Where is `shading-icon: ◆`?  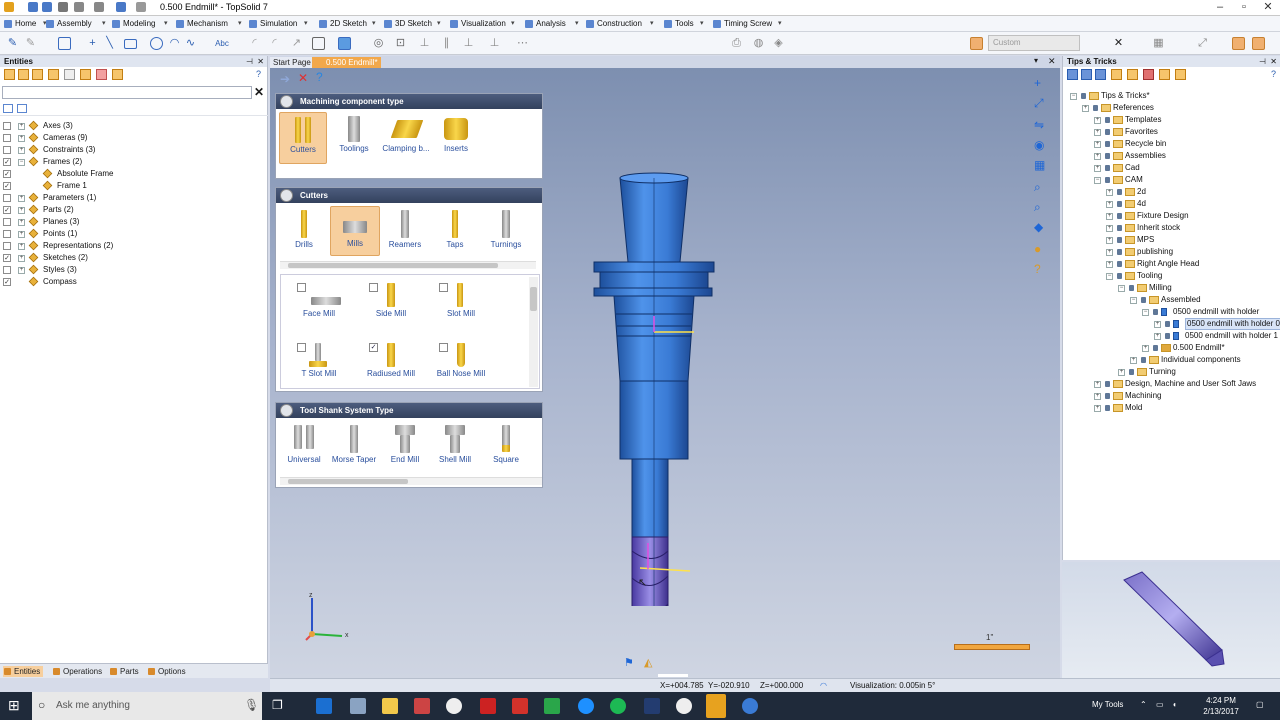
shading-icon: ◆ is located at coordinates (1038, 227).